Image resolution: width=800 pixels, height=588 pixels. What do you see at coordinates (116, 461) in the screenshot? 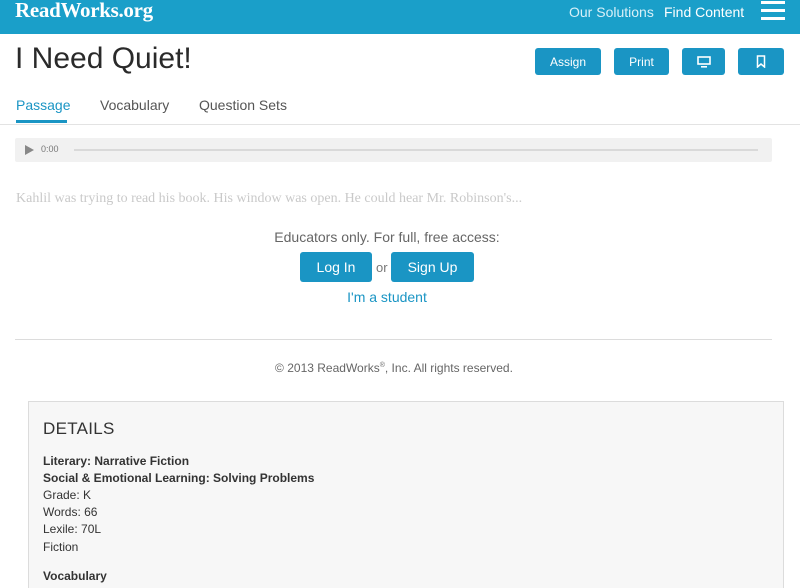
I see `detail-genre: Literary: Narrative Fiction` at bounding box center [116, 461].